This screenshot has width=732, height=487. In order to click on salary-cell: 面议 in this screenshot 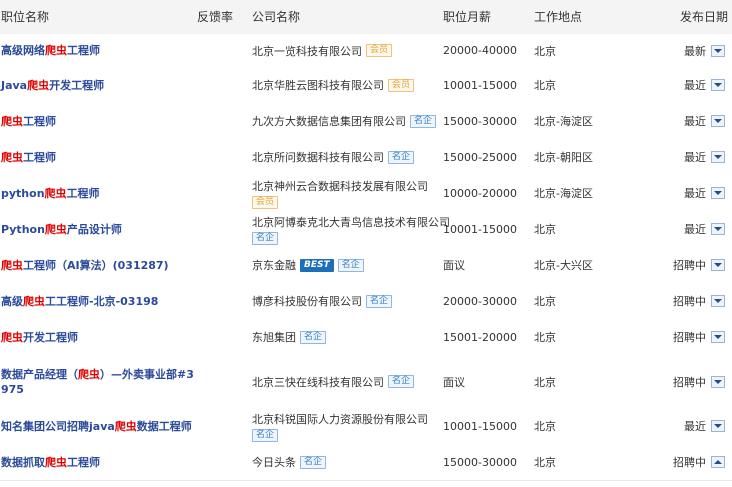, I will do `click(454, 382)`.